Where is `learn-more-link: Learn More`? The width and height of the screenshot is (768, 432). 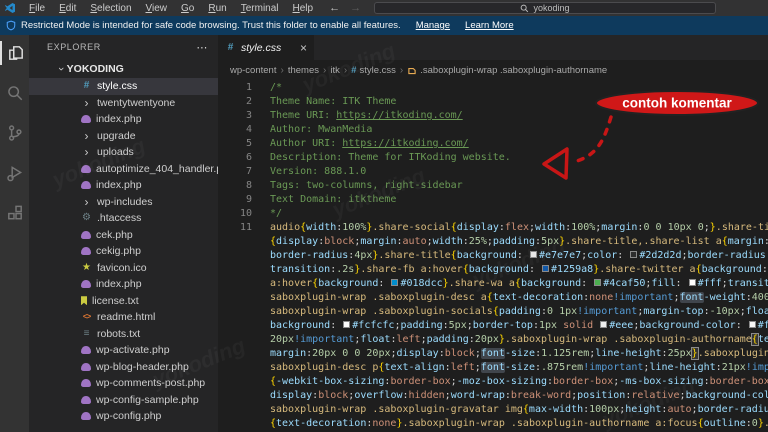 learn-more-link: Learn More is located at coordinates (489, 25).